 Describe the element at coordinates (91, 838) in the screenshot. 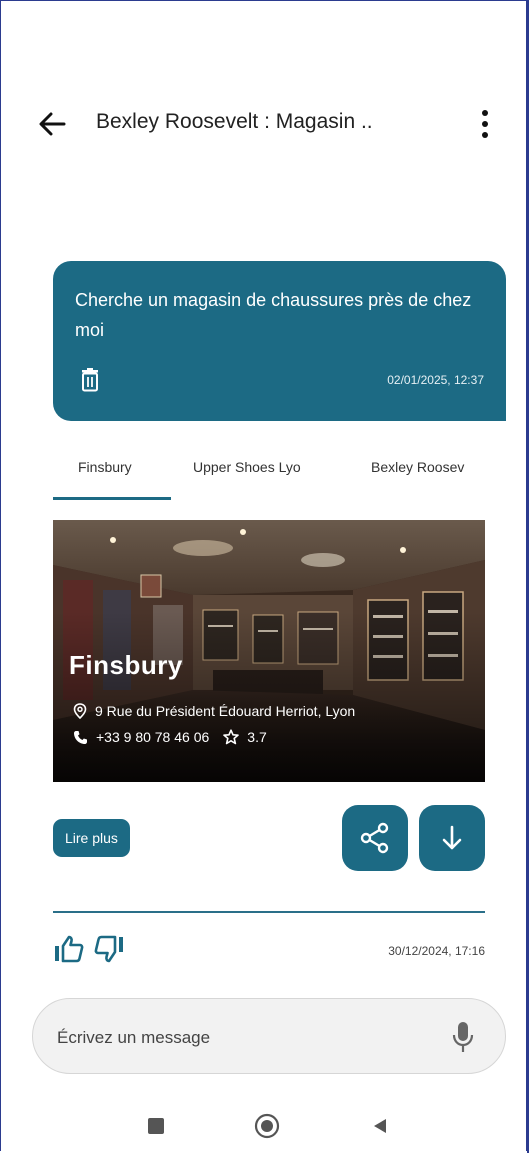

I see `read-more-button: Lire plus` at that location.